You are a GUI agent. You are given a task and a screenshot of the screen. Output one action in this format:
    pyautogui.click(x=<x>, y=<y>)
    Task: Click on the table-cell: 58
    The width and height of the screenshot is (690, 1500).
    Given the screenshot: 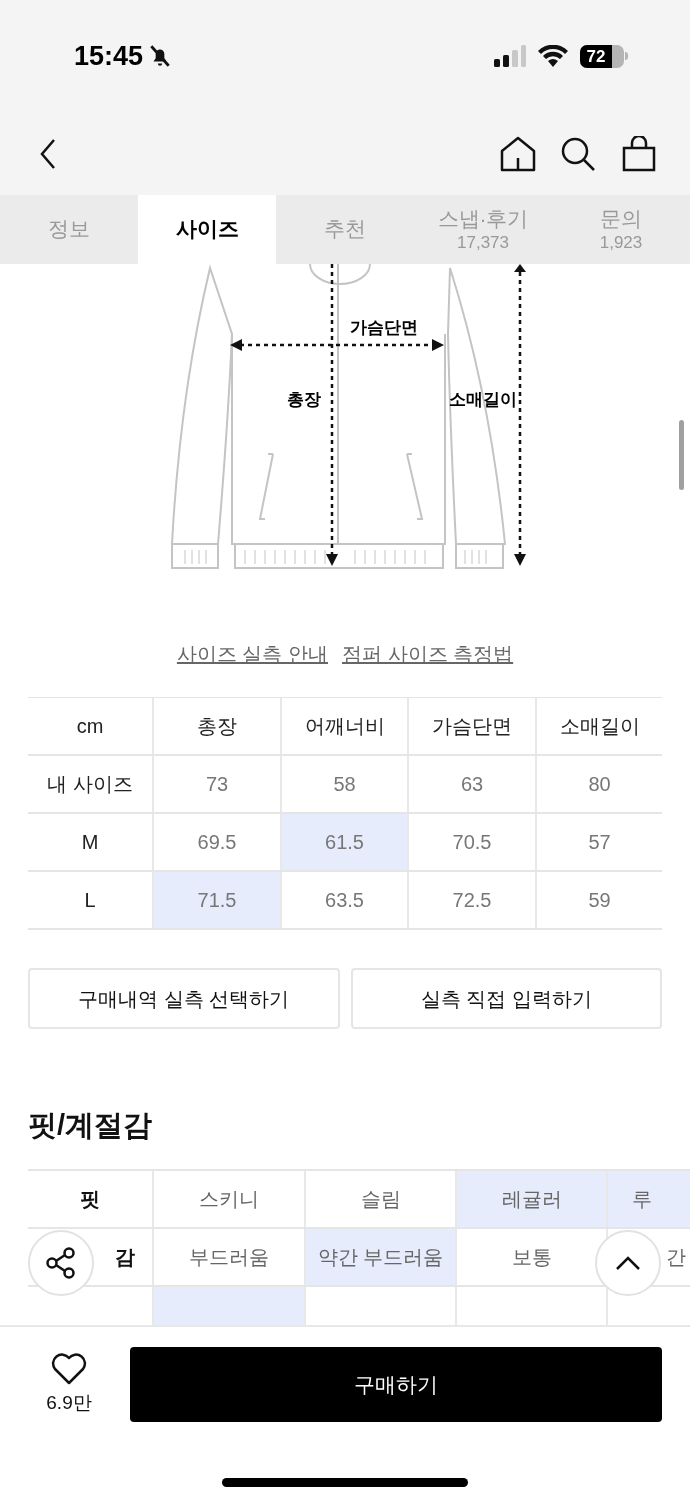 What is the action you would take?
    pyautogui.click(x=343, y=784)
    